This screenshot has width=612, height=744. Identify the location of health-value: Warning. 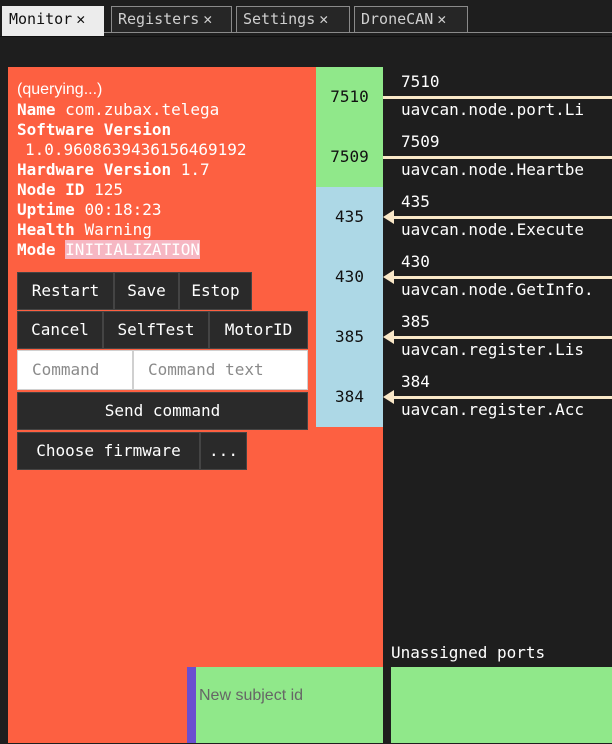
(118, 229).